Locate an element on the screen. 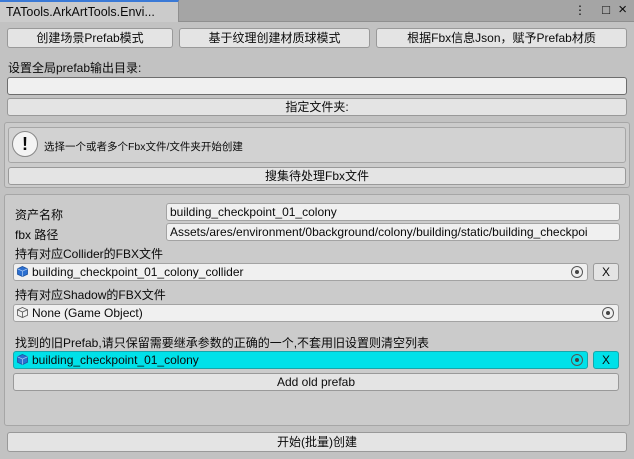  old-prefab-clear-button: X is located at coordinates (606, 360).